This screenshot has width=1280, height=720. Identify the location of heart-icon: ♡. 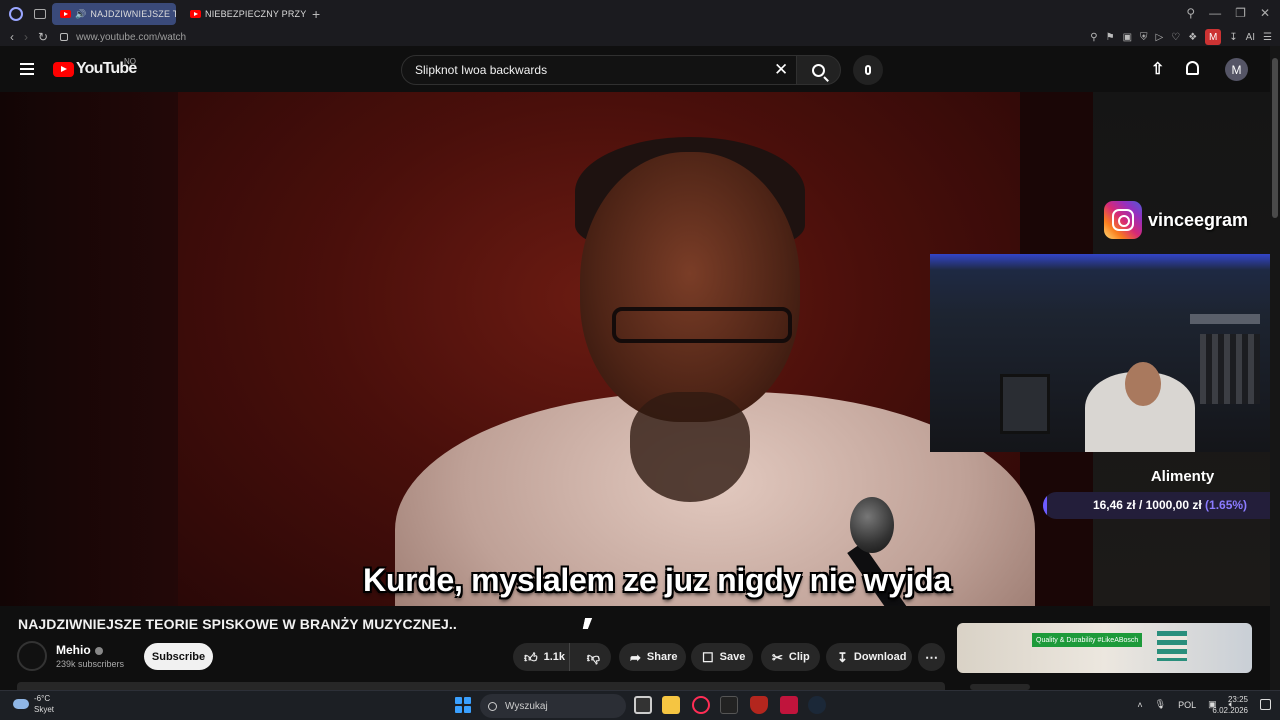
(1175, 37).